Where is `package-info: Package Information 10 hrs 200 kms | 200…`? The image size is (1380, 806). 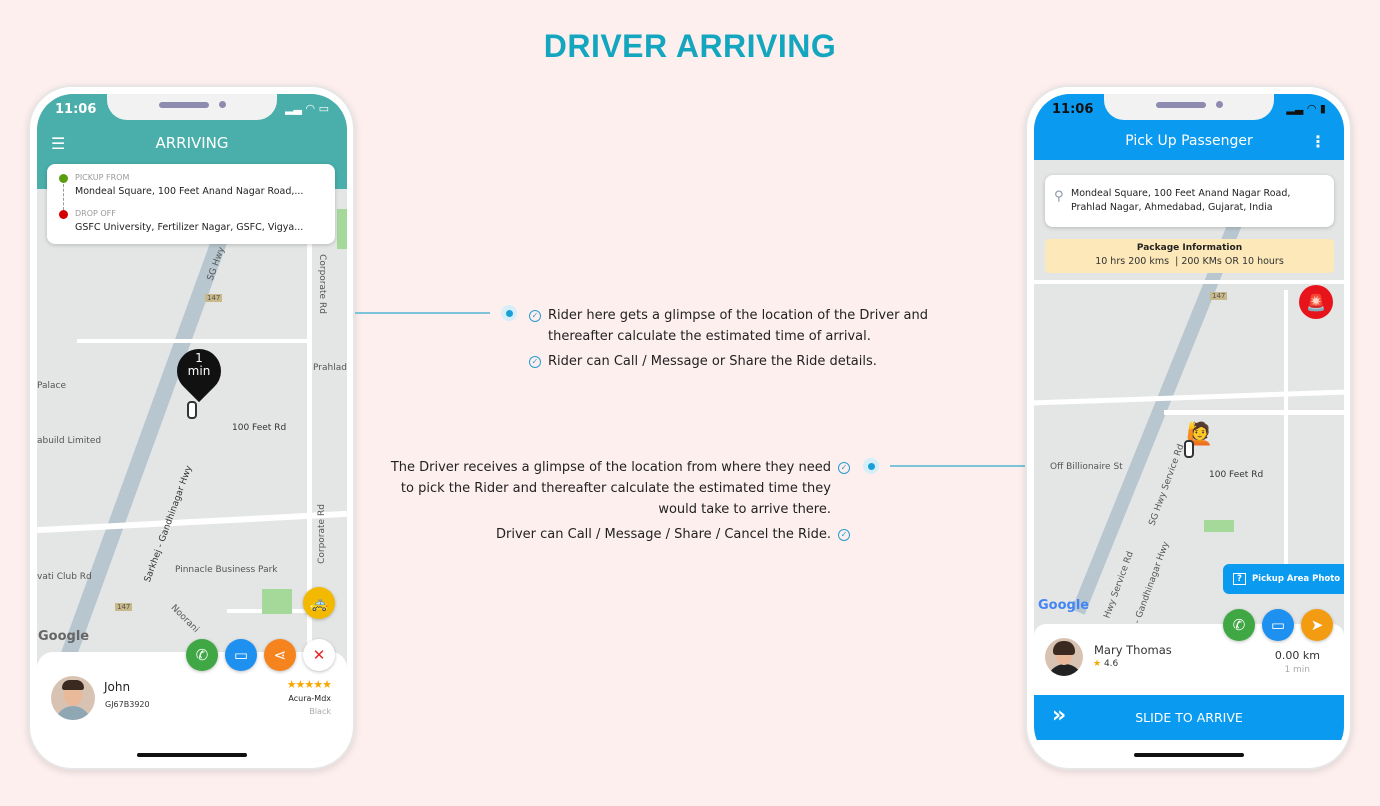
package-info: Package Information 10 hrs 200 kms | 200… is located at coordinates (1189, 256).